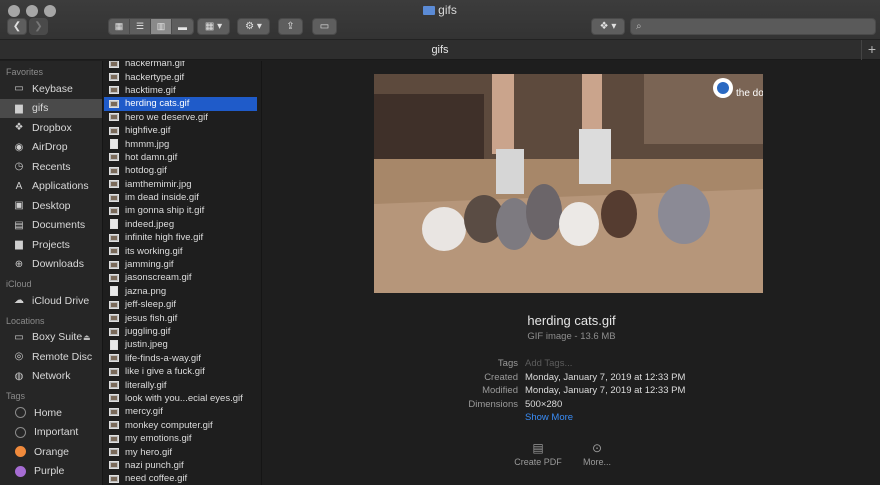 This screenshot has width=880, height=485. What do you see at coordinates (549, 419) in the screenshot?
I see `show-more-link: Show More` at bounding box center [549, 419].